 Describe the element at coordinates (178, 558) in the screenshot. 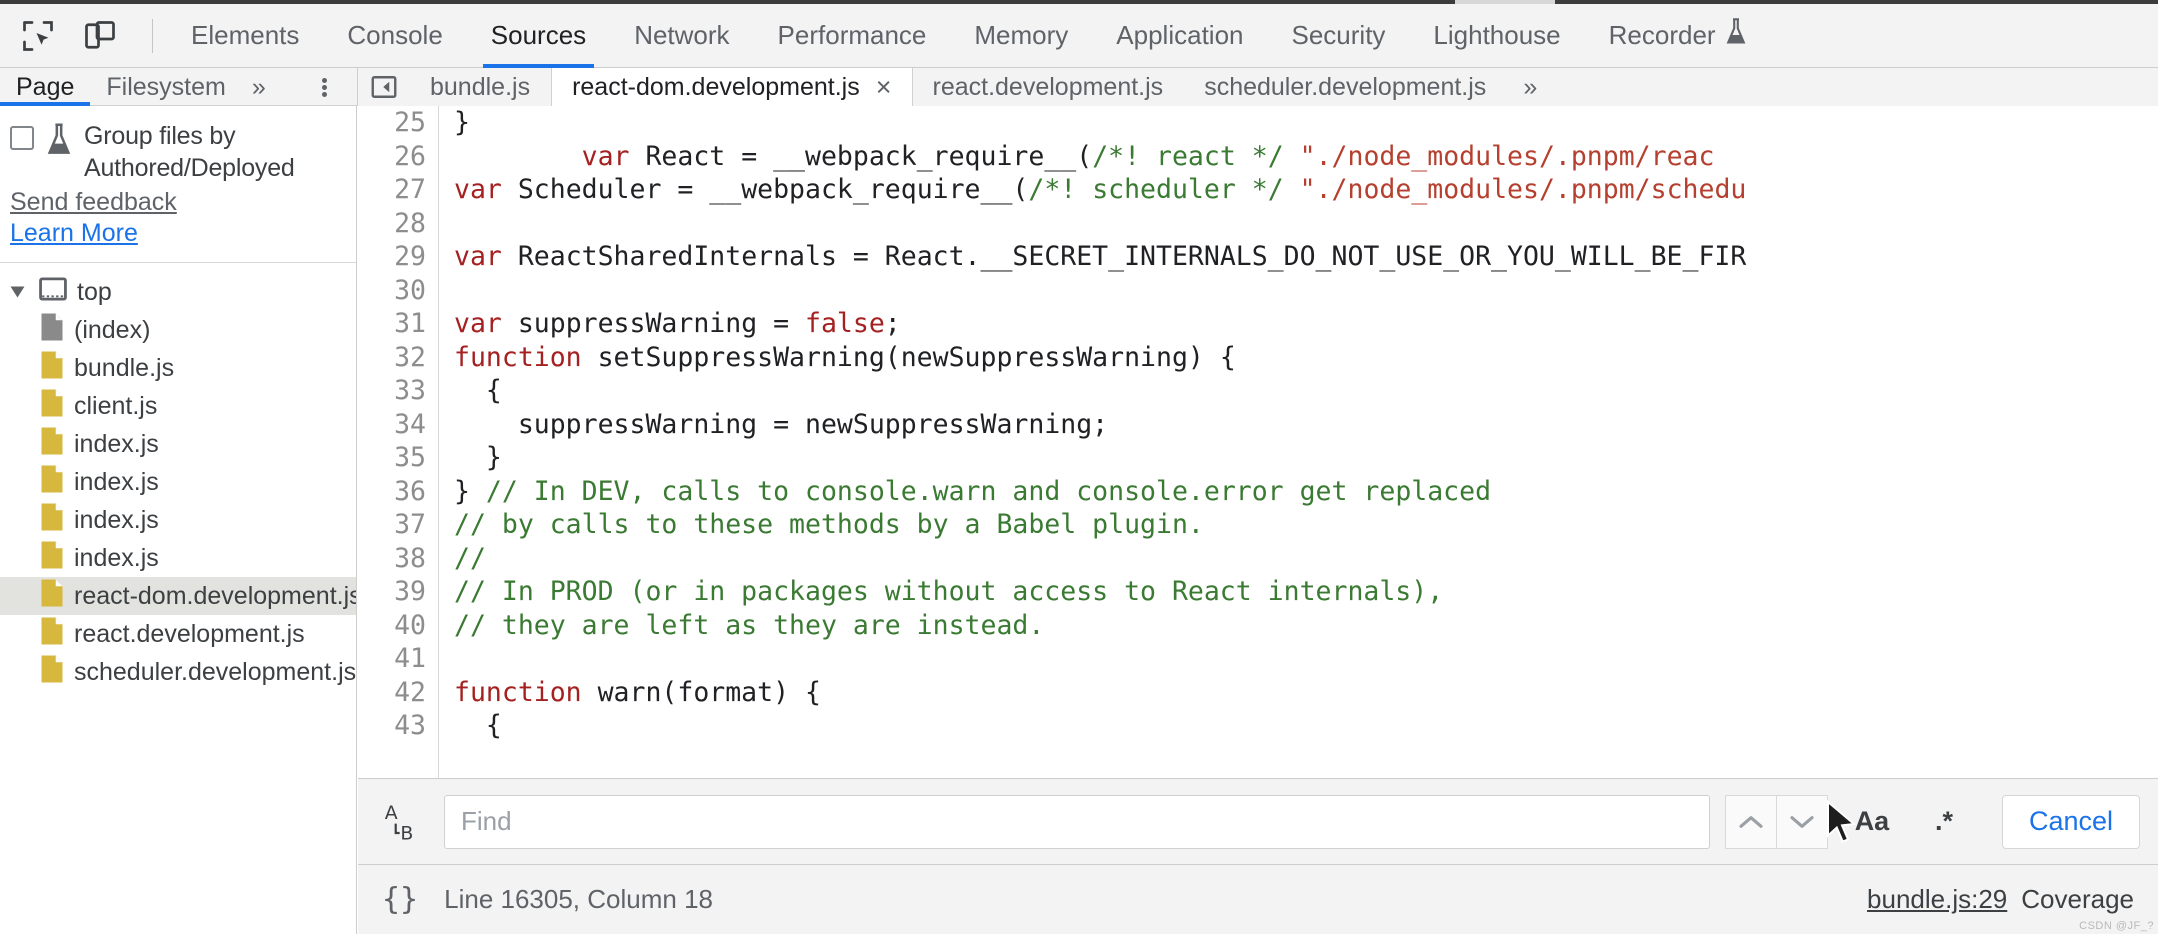

I see `tree-item-index-js-4: index.js` at that location.